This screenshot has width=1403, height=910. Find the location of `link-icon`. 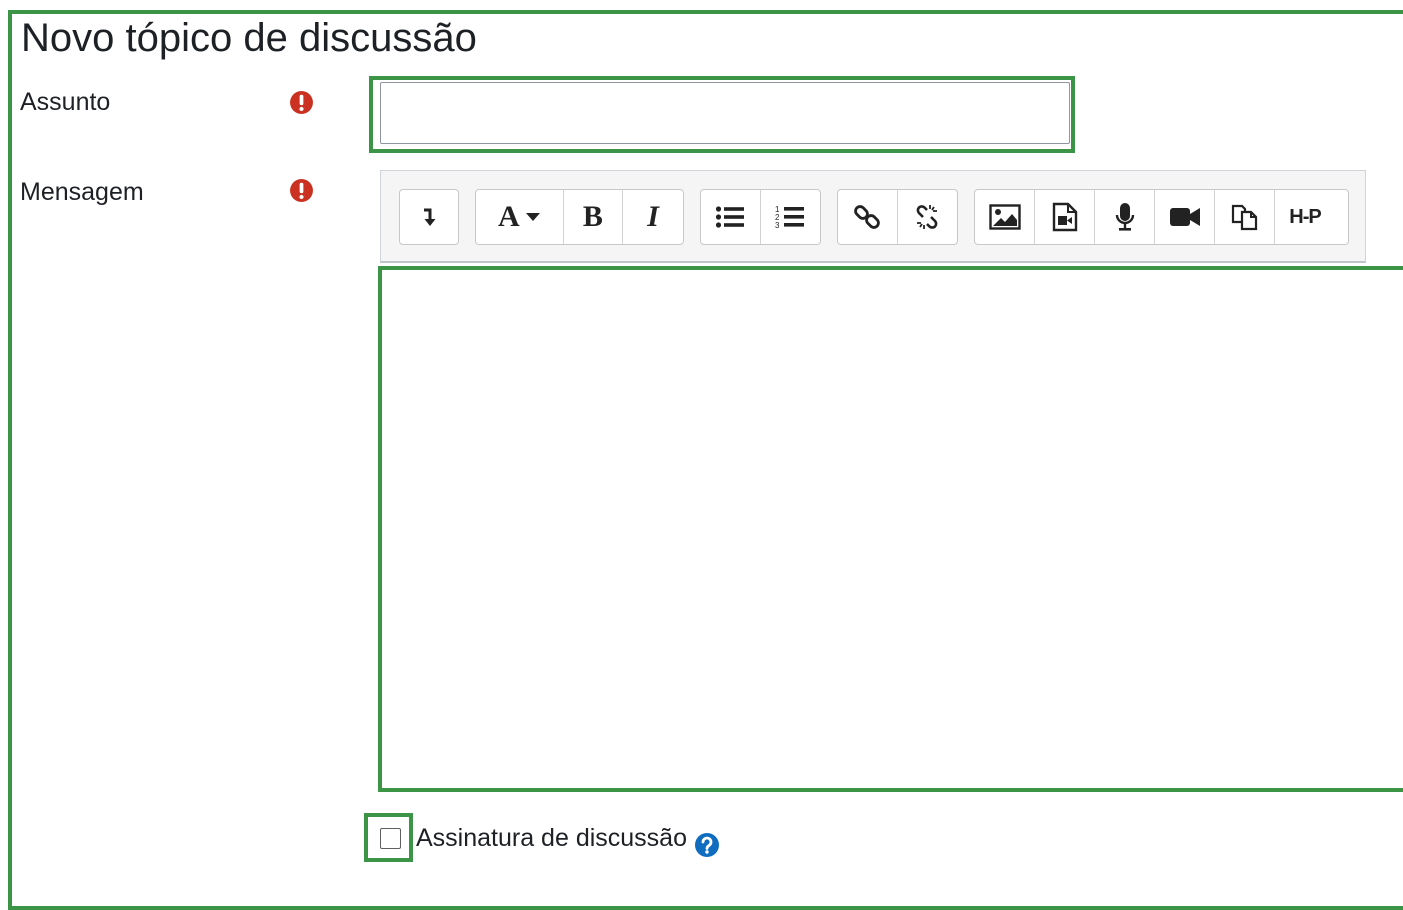

link-icon is located at coordinates (867, 217).